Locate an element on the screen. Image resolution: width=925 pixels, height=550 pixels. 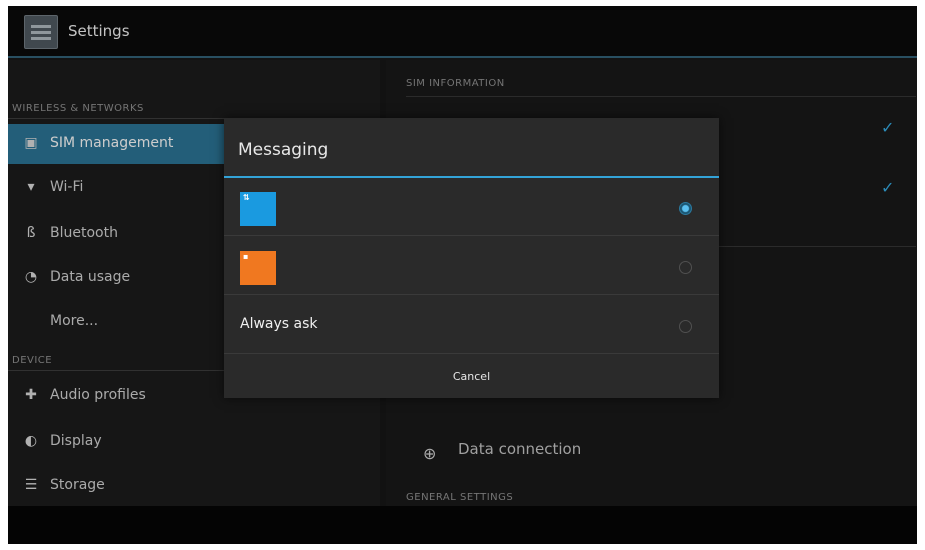
option-label: Always ask is located at coordinates (279, 324).